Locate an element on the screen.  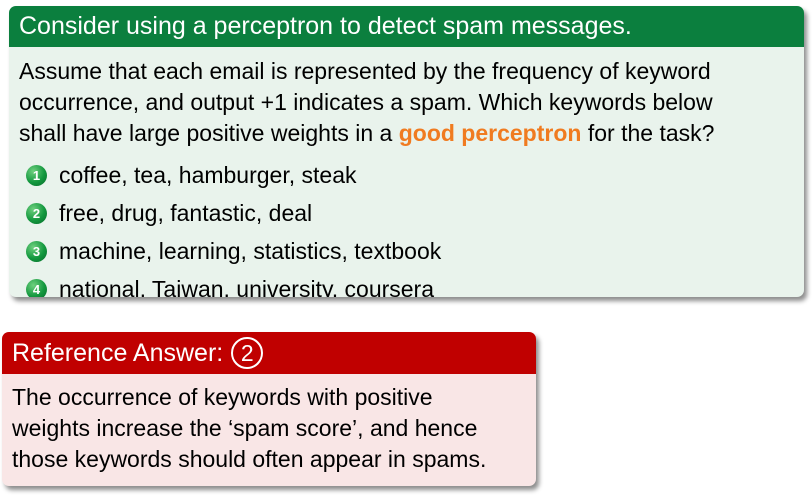
option-2: 2 free, drug, fantastic, deal is located at coordinates (411, 213).